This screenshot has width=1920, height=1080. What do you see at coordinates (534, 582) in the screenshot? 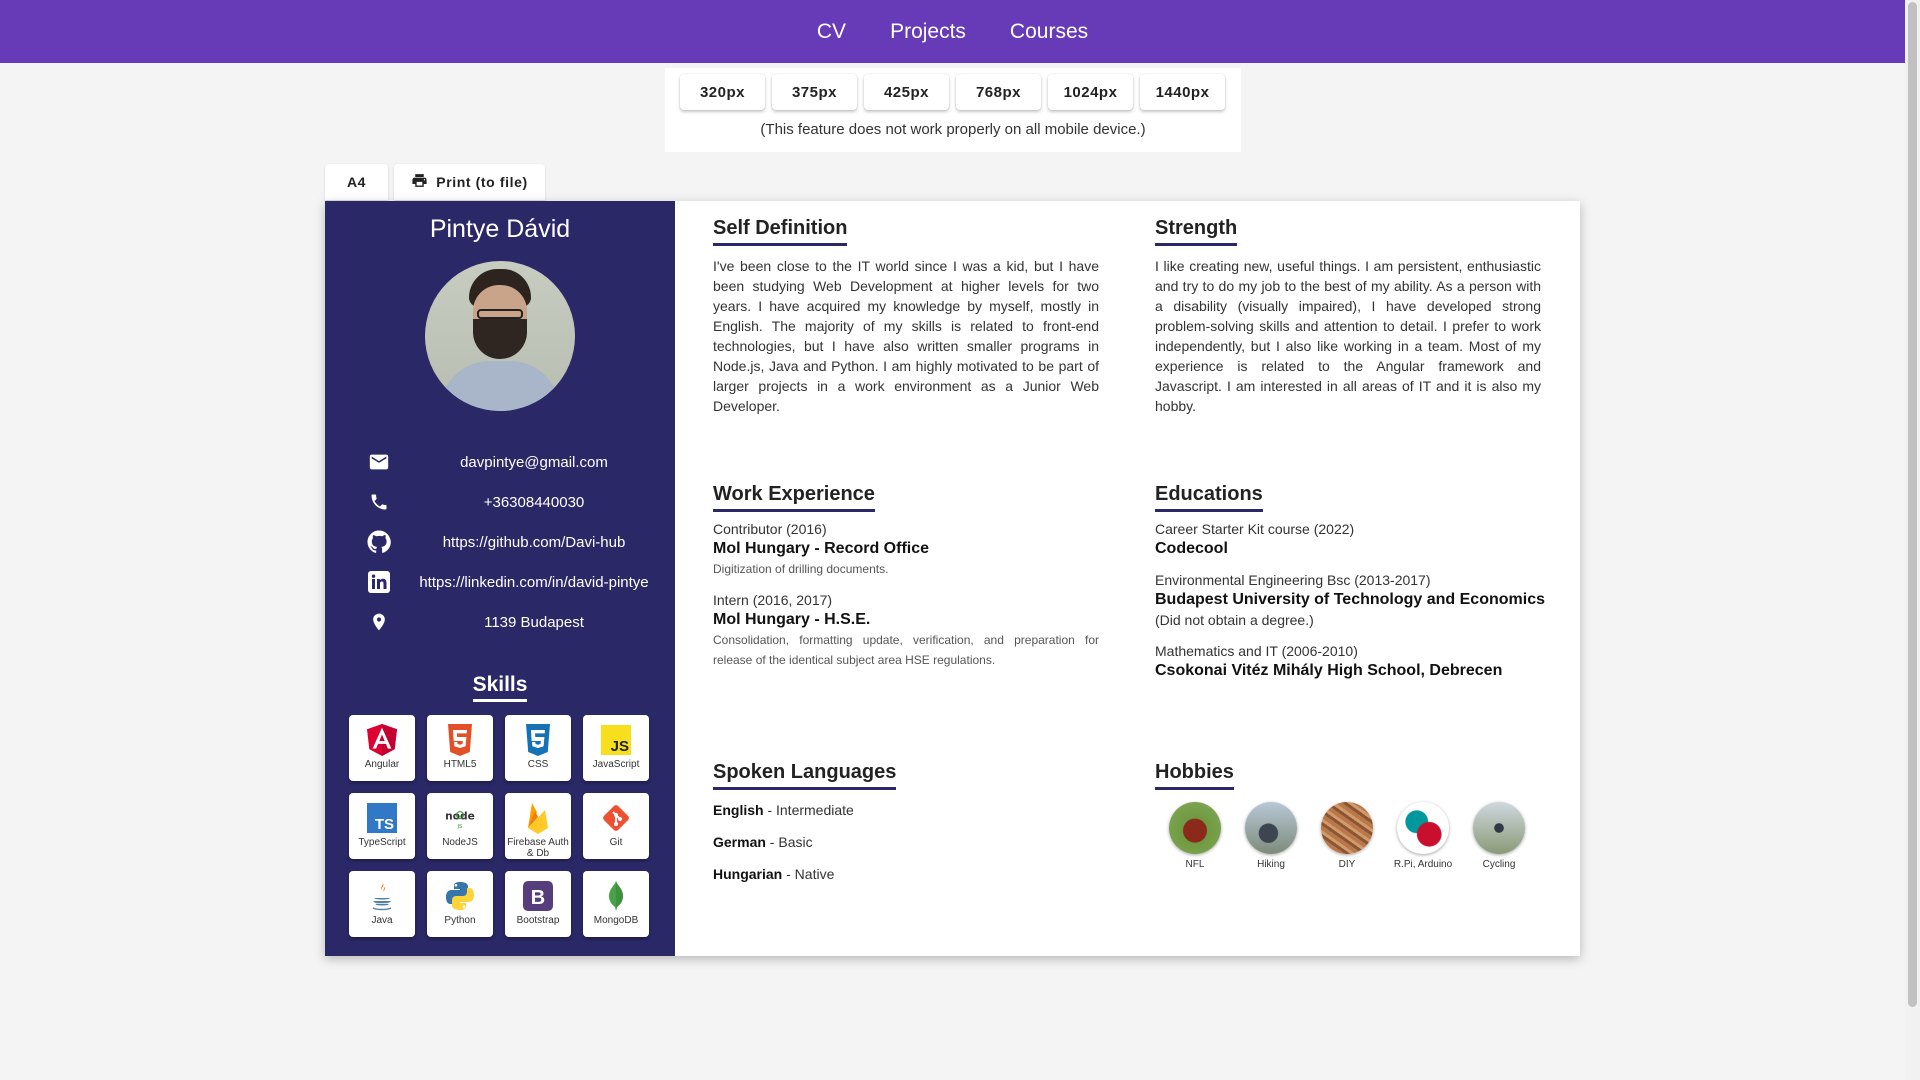
I see `linkedin-link: https://linkedin.com/in/david-pintye` at bounding box center [534, 582].